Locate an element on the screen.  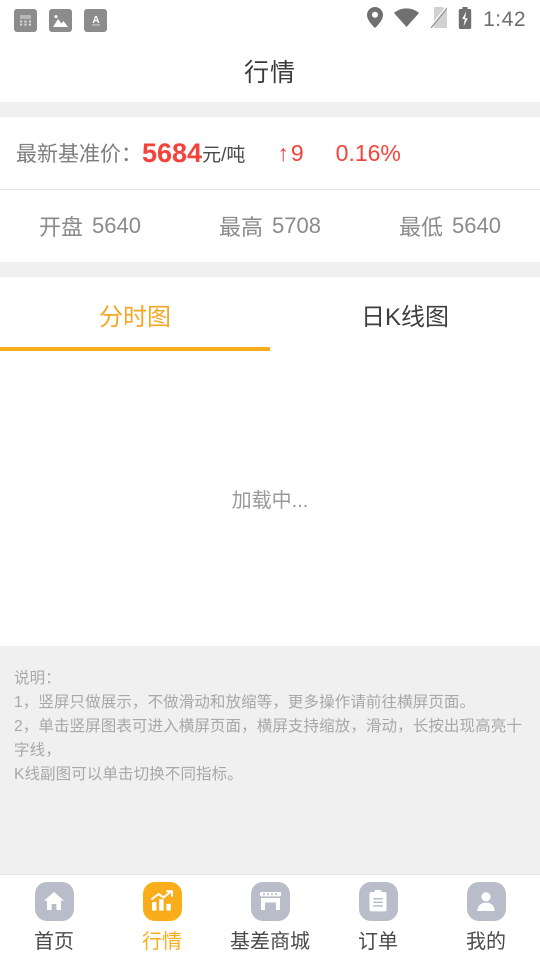
ohl-stats-row: 开盘 5640 最高 5708 最低 5640 is located at coordinates (270, 226).